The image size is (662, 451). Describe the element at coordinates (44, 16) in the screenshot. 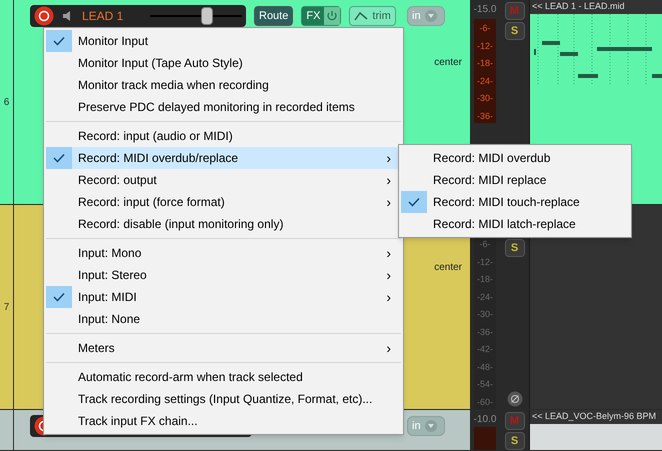

I see `record-arm-button` at that location.